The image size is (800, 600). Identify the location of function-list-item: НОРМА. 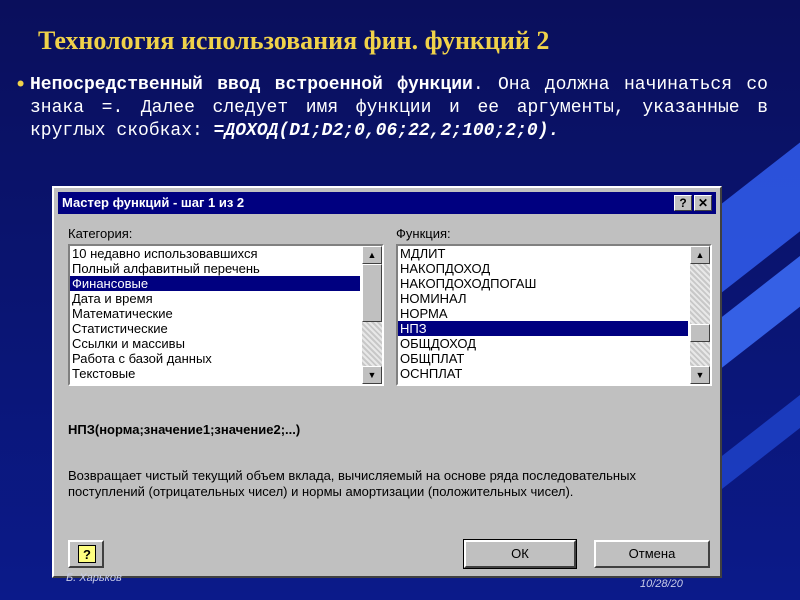
(543, 313).